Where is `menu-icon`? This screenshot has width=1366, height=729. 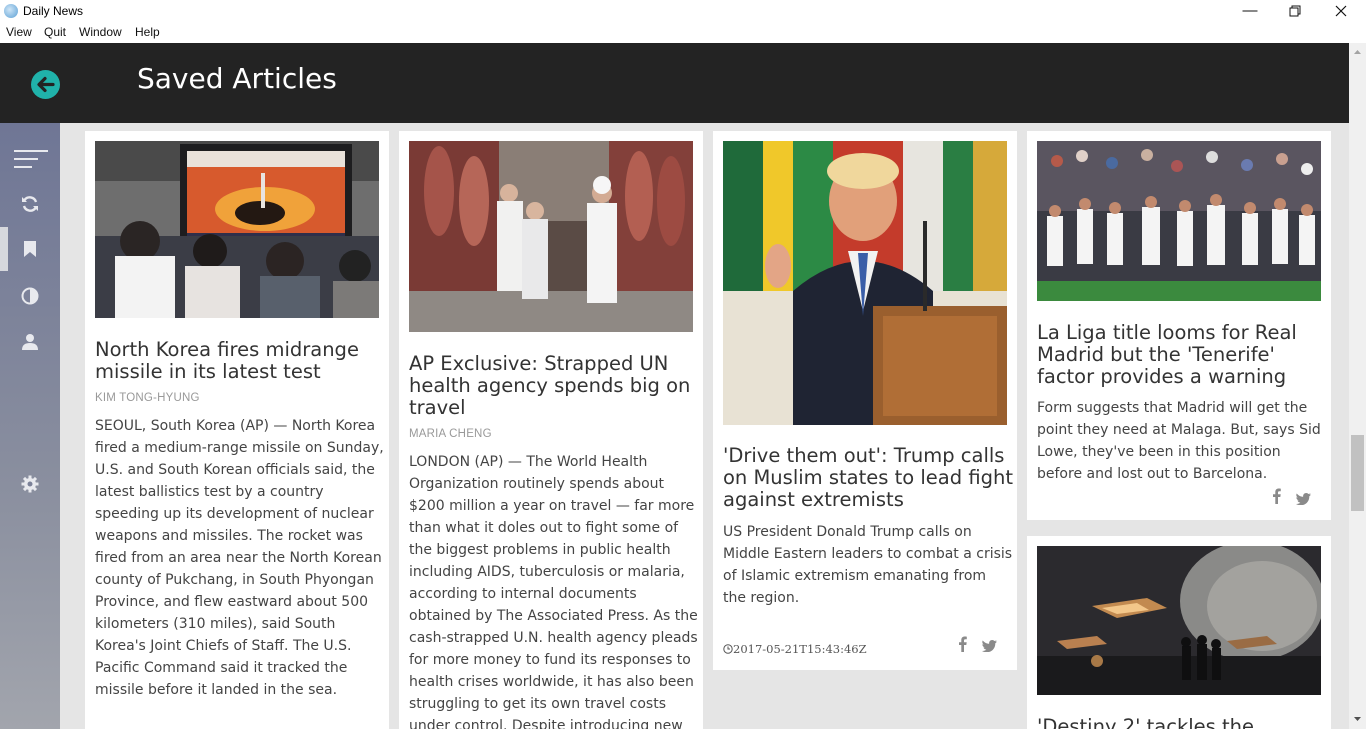
menu-icon is located at coordinates (31, 159).